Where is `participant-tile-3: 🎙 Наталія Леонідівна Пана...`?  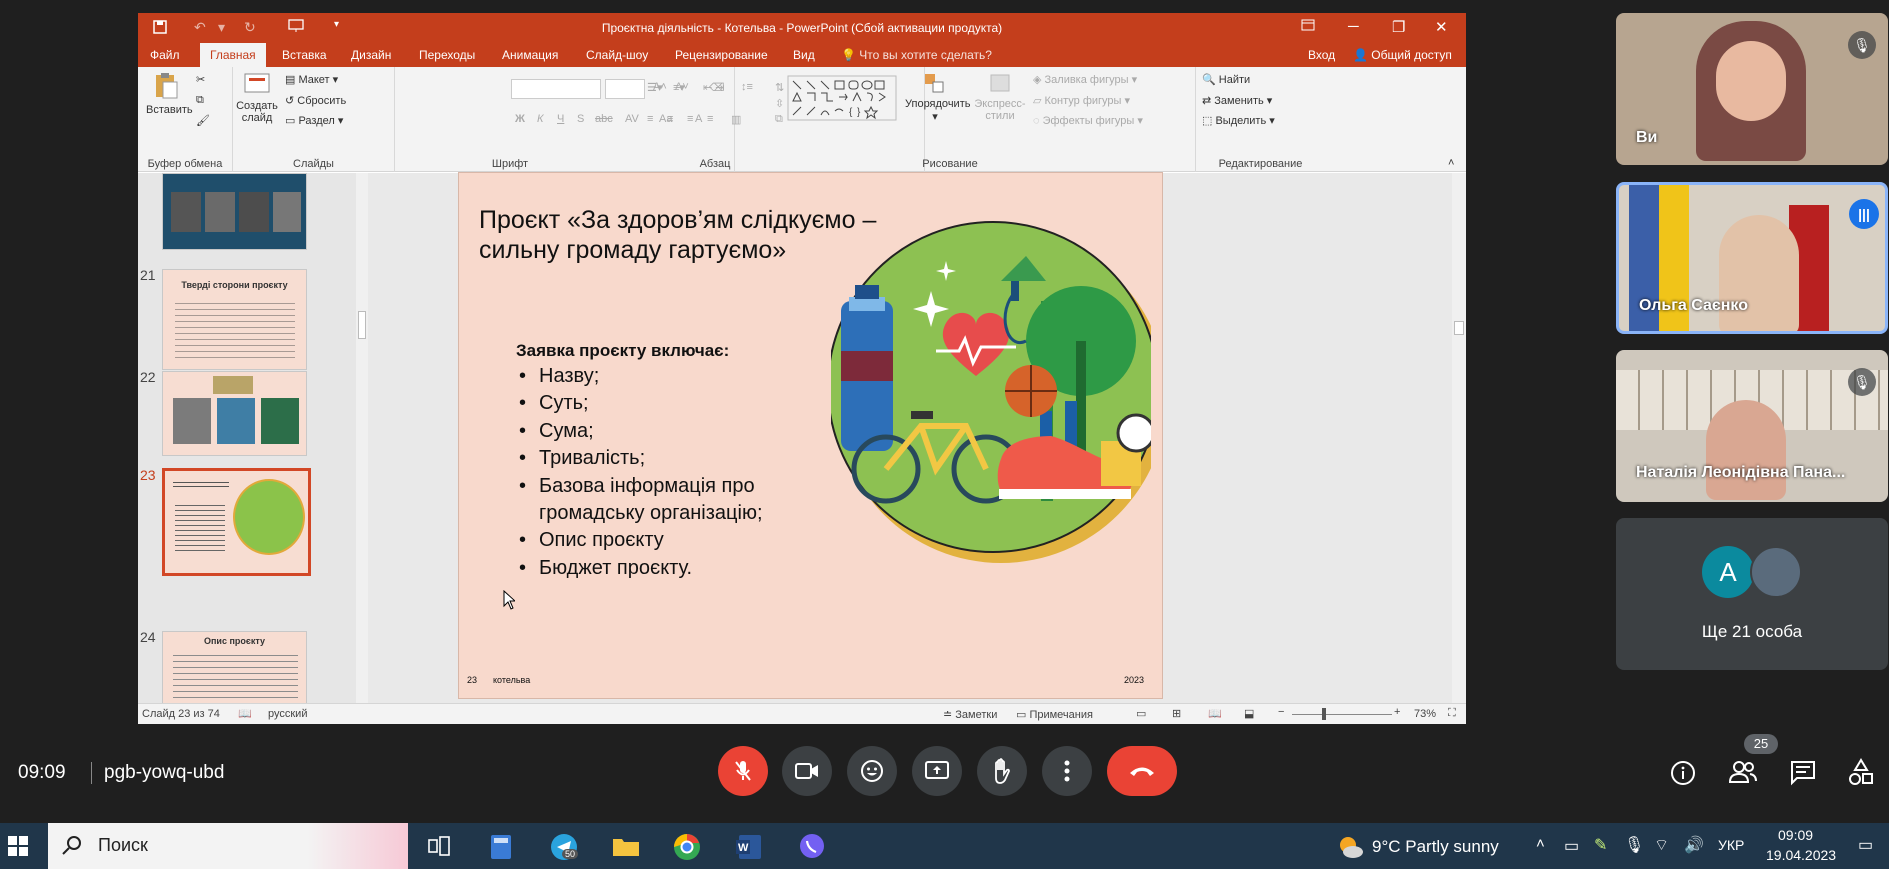 participant-tile-3: 🎙 Наталія Леонідівна Пана... is located at coordinates (1752, 426).